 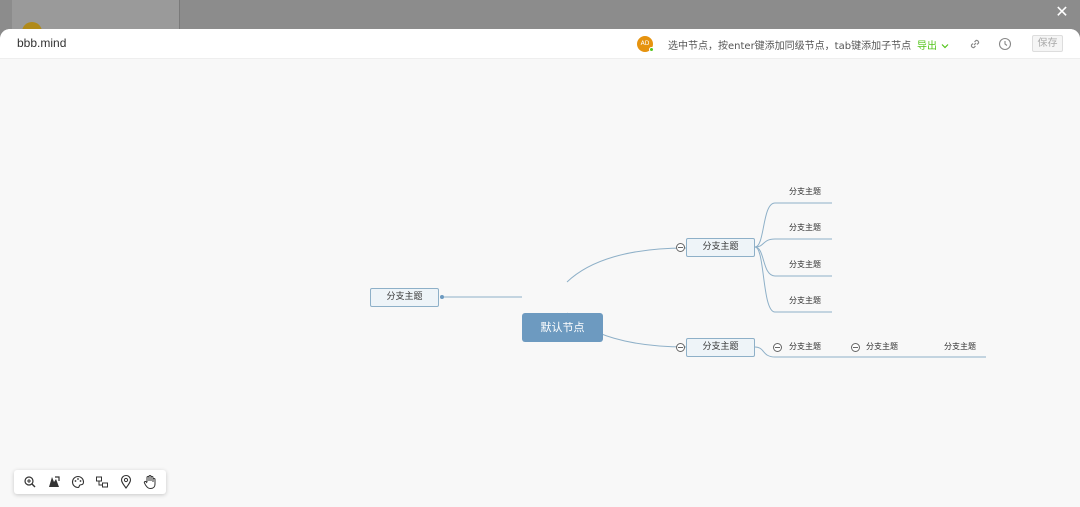 I want to click on zoom-in-icon, so click(x=30, y=482).